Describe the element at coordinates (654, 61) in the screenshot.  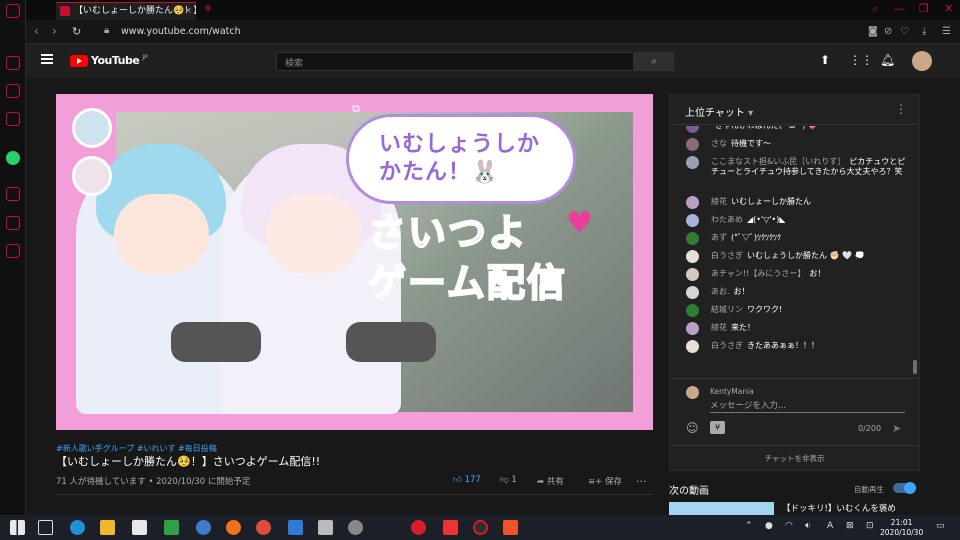
I see `search-button: ⌕` at that location.